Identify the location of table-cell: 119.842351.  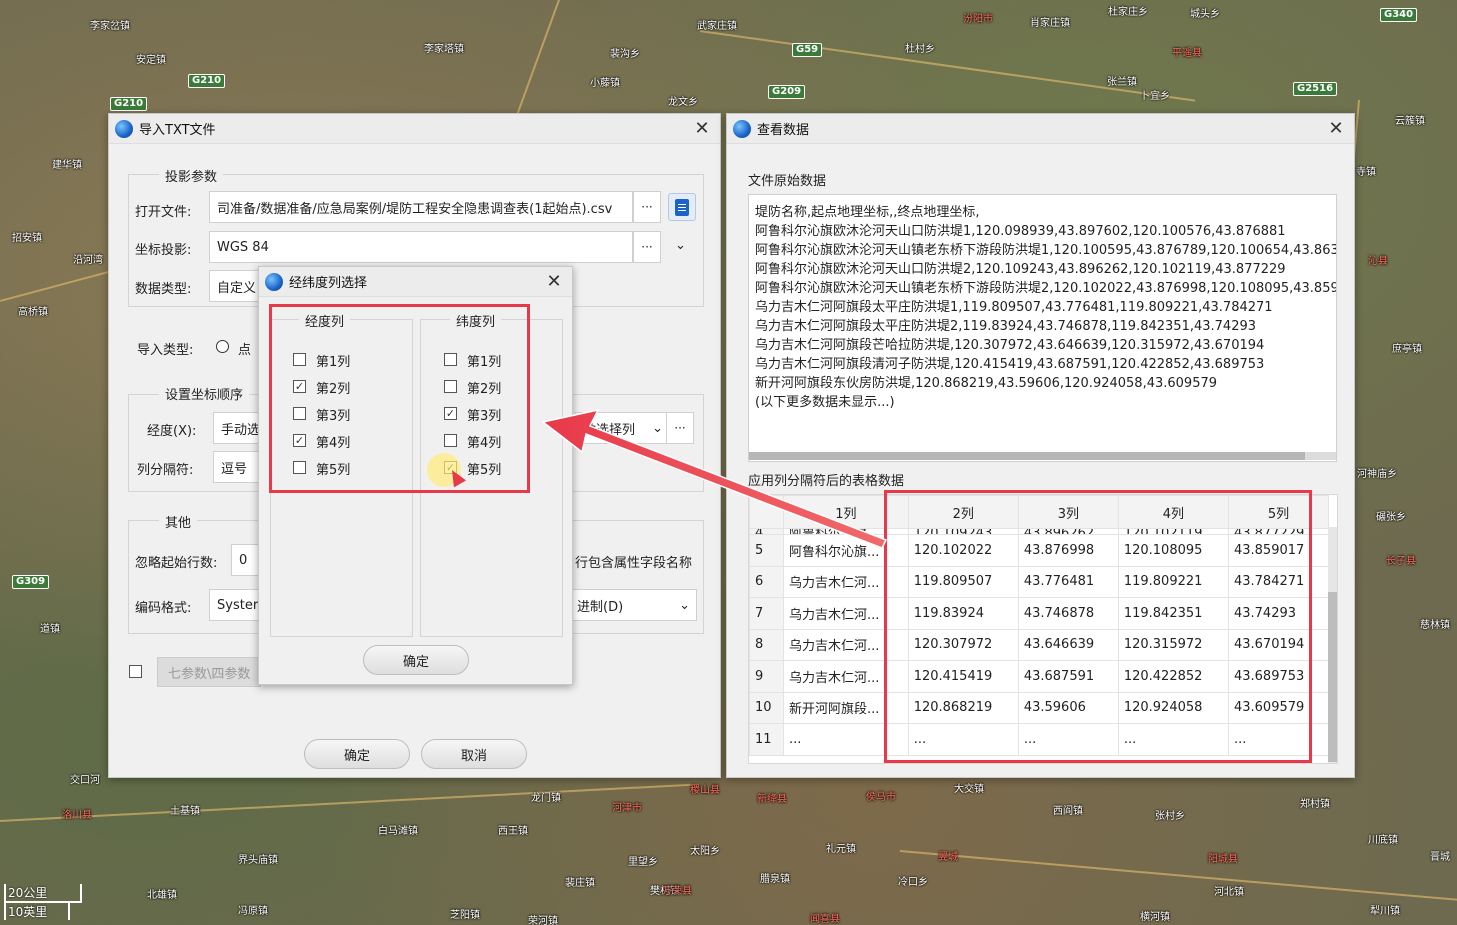
(1173, 613).